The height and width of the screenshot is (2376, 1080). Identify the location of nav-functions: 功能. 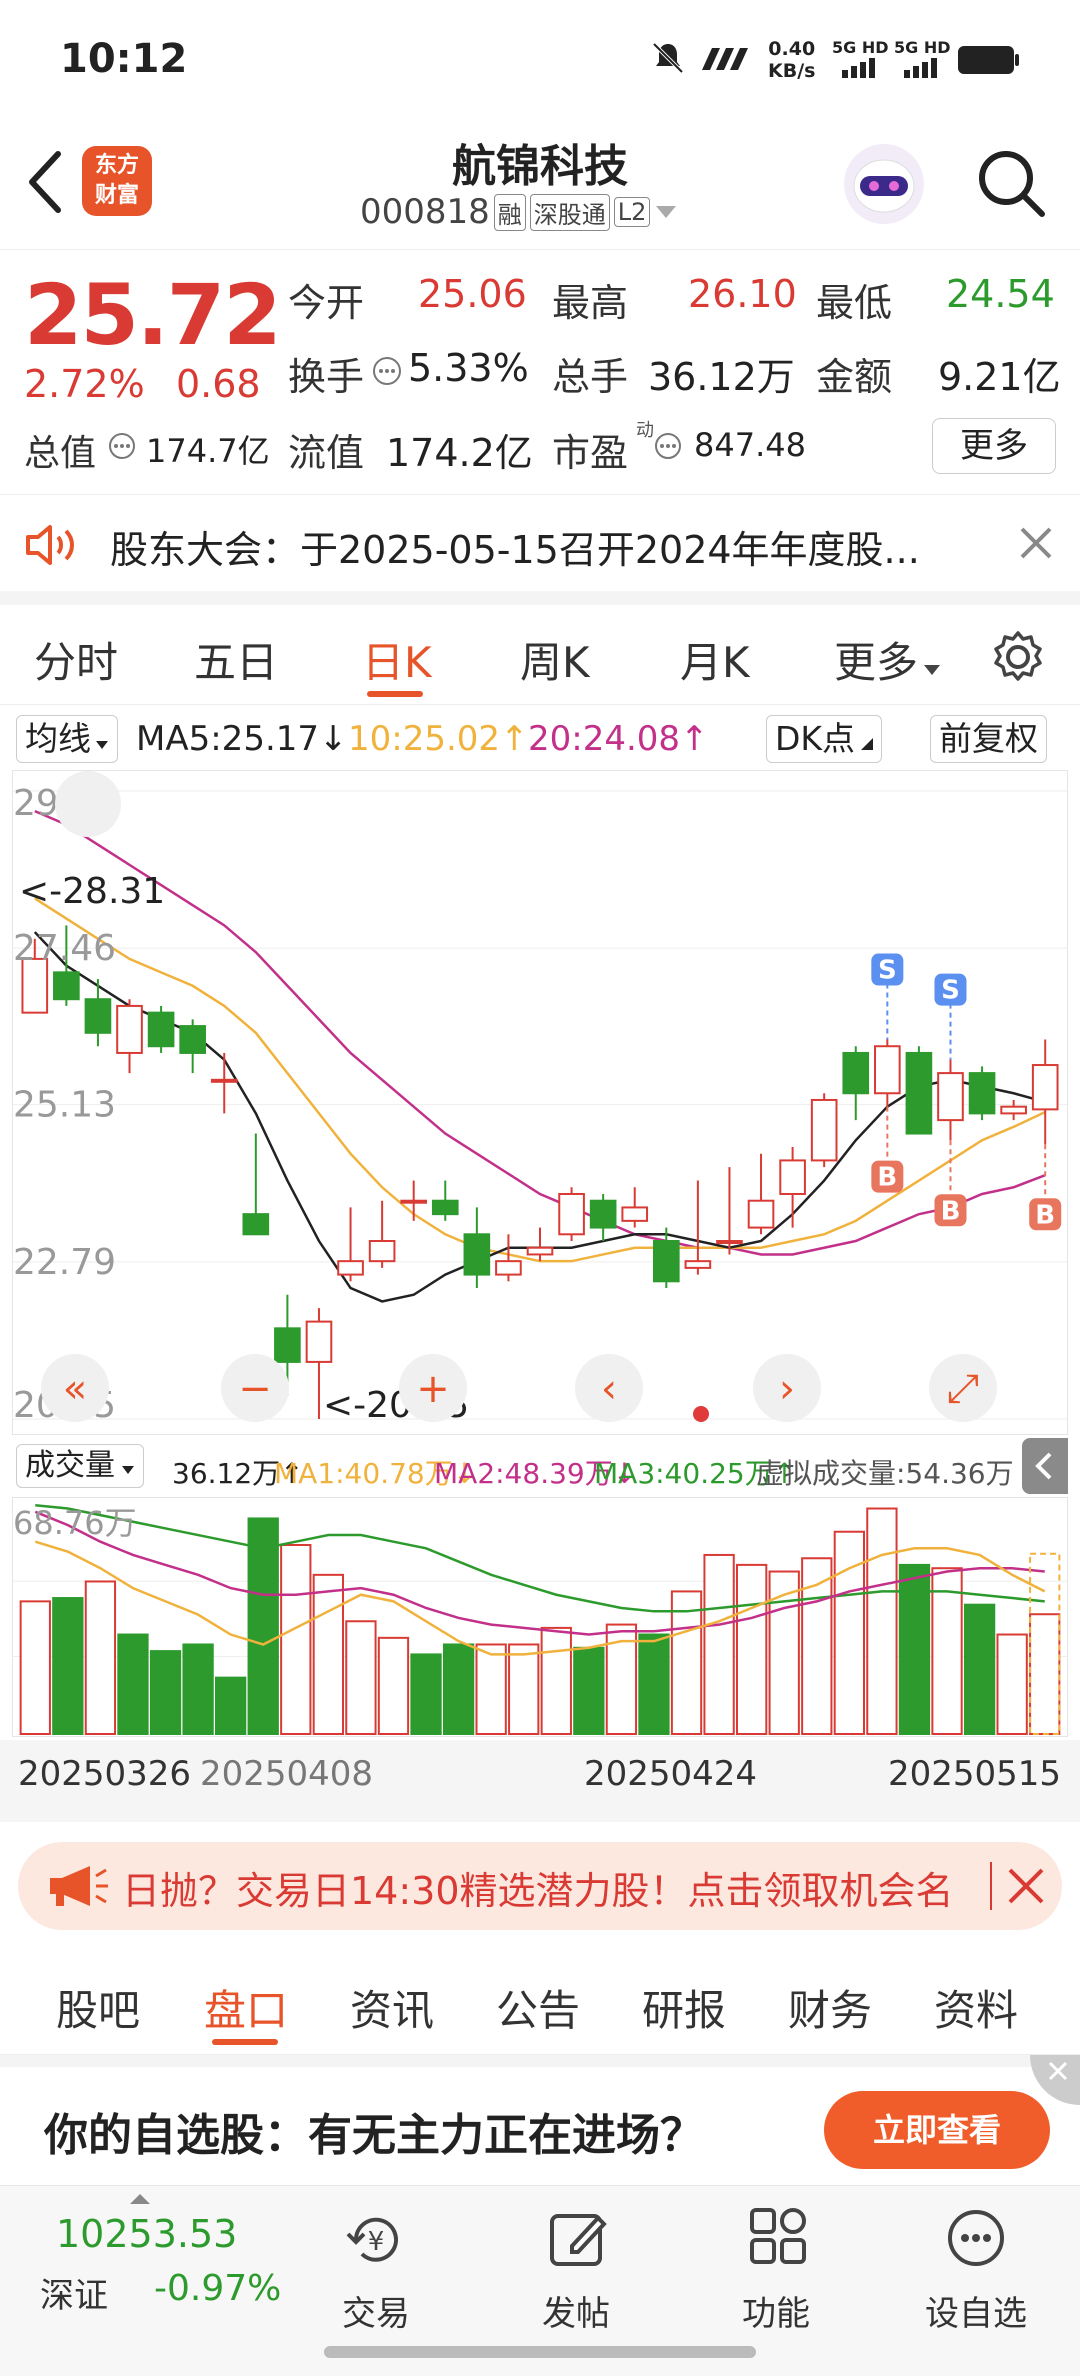
(776, 2271).